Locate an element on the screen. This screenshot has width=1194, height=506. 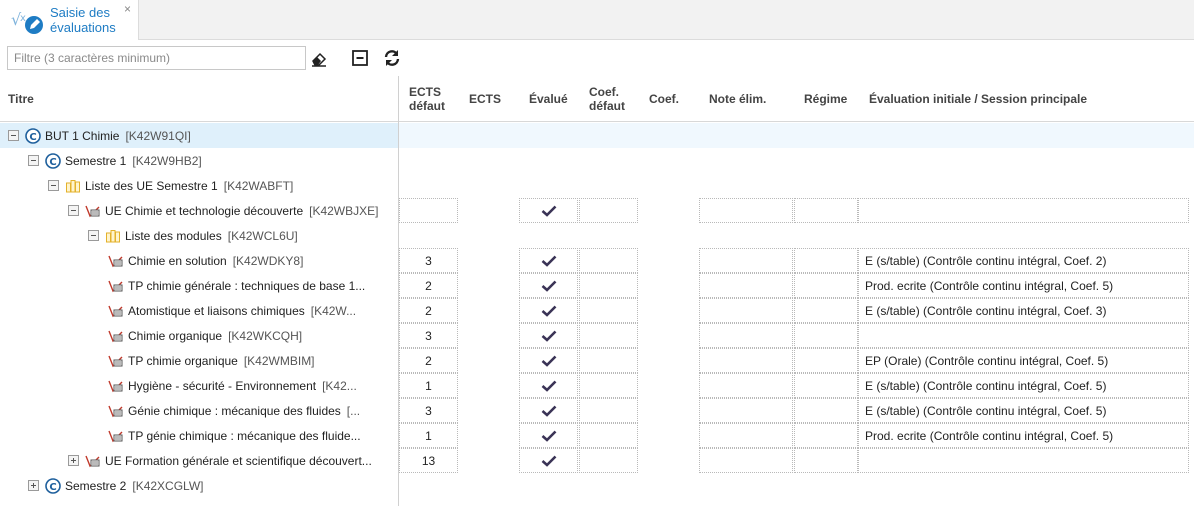
filter-input is located at coordinates (156, 58).